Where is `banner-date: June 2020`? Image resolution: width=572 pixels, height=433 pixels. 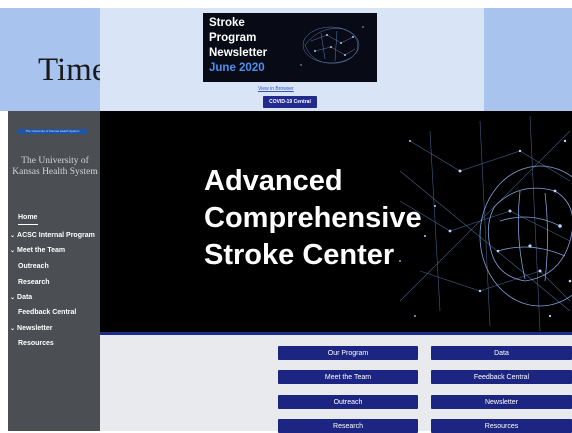 banner-date: June 2020 is located at coordinates (237, 68).